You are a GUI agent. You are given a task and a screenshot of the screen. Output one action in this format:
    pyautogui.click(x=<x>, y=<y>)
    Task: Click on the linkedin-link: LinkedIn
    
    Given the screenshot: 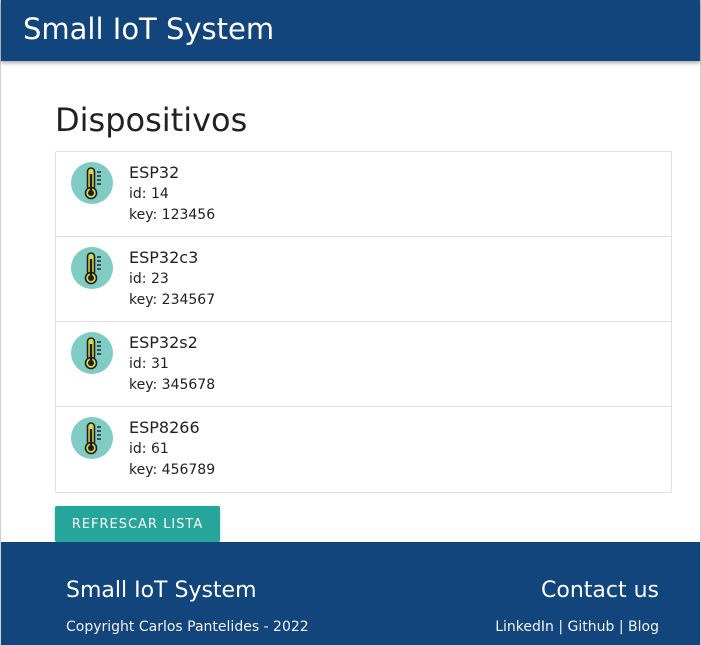 What is the action you would take?
    pyautogui.click(x=524, y=627)
    